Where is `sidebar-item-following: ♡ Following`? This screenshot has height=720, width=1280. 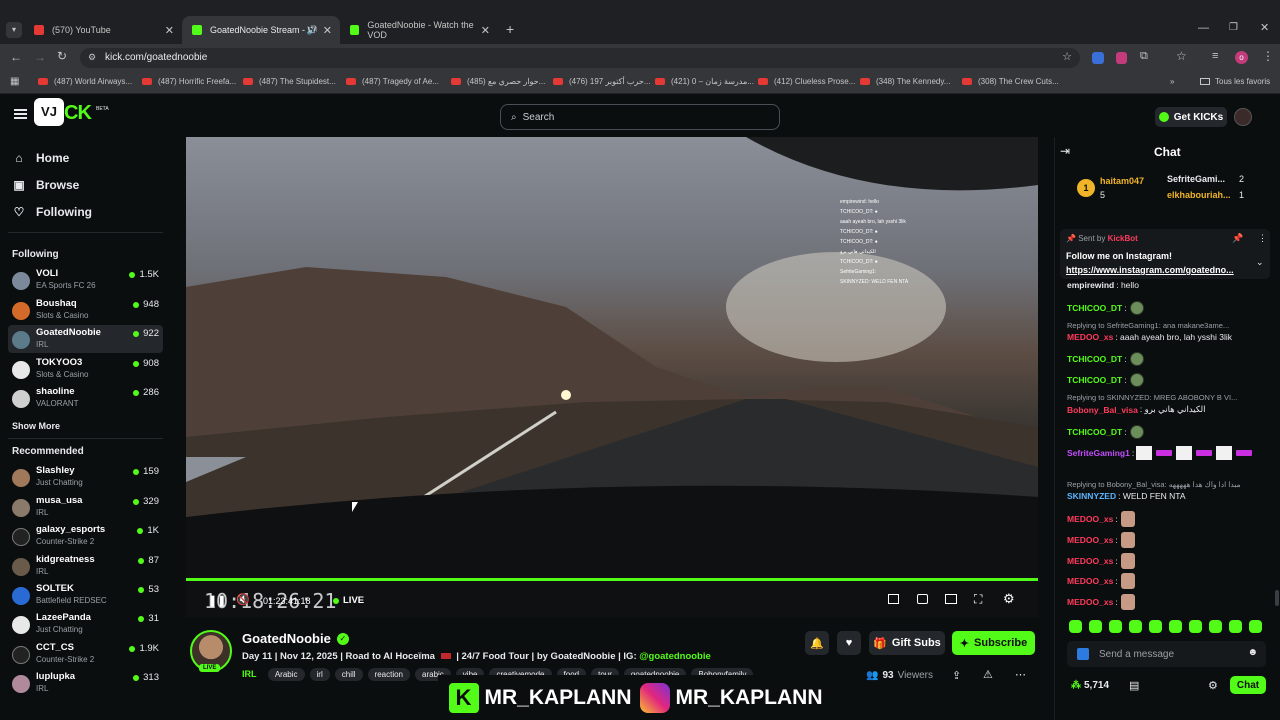 sidebar-item-following: ♡ Following is located at coordinates (52, 212).